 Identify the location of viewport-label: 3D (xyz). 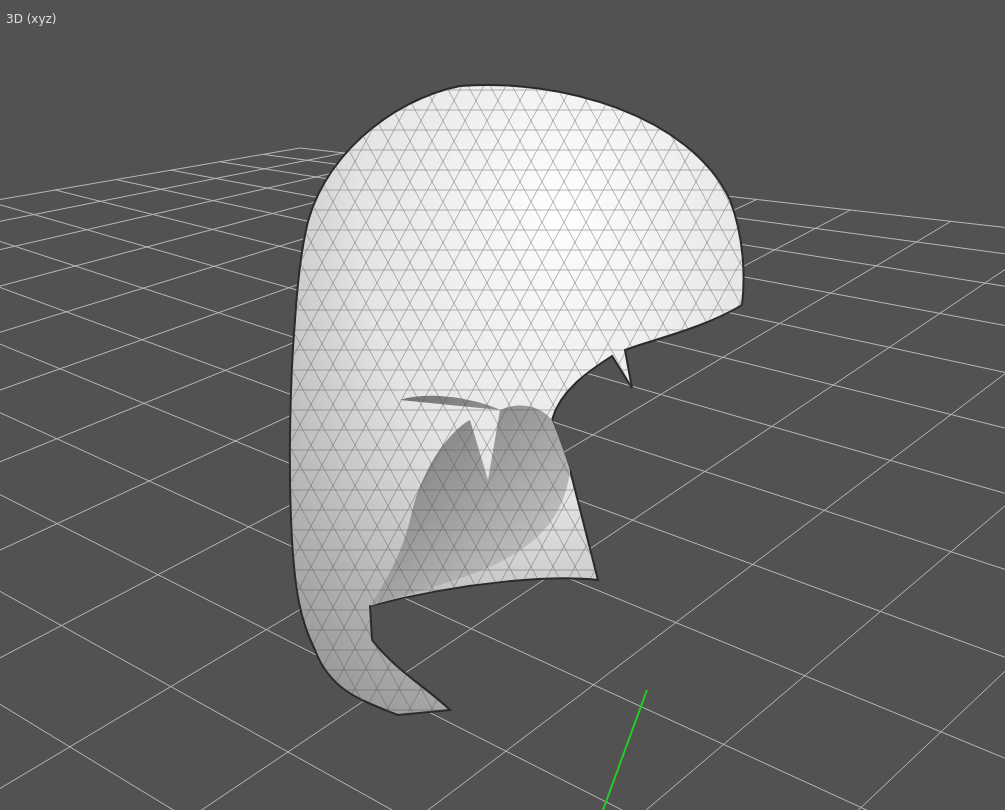
(31, 19).